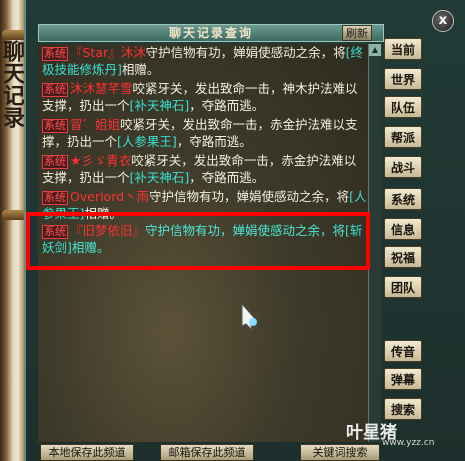 Image resolution: width=465 pixels, height=461 pixels. I want to click on message-text: 咬紧牙关，发出致命一击，神木护, so click(226, 88).